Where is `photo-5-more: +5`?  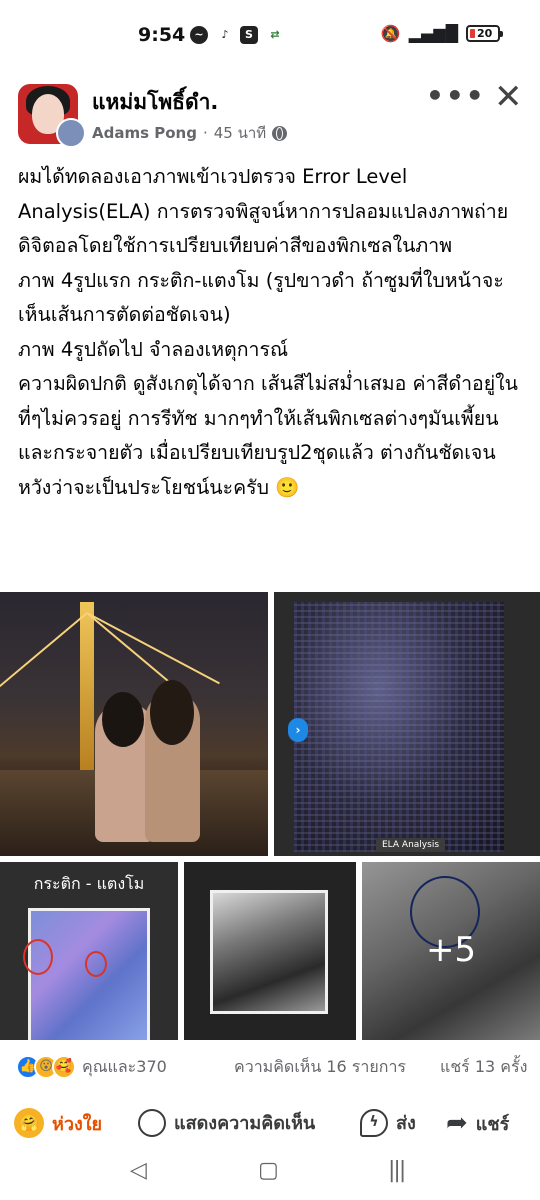 photo-5-more: +5 is located at coordinates (451, 951).